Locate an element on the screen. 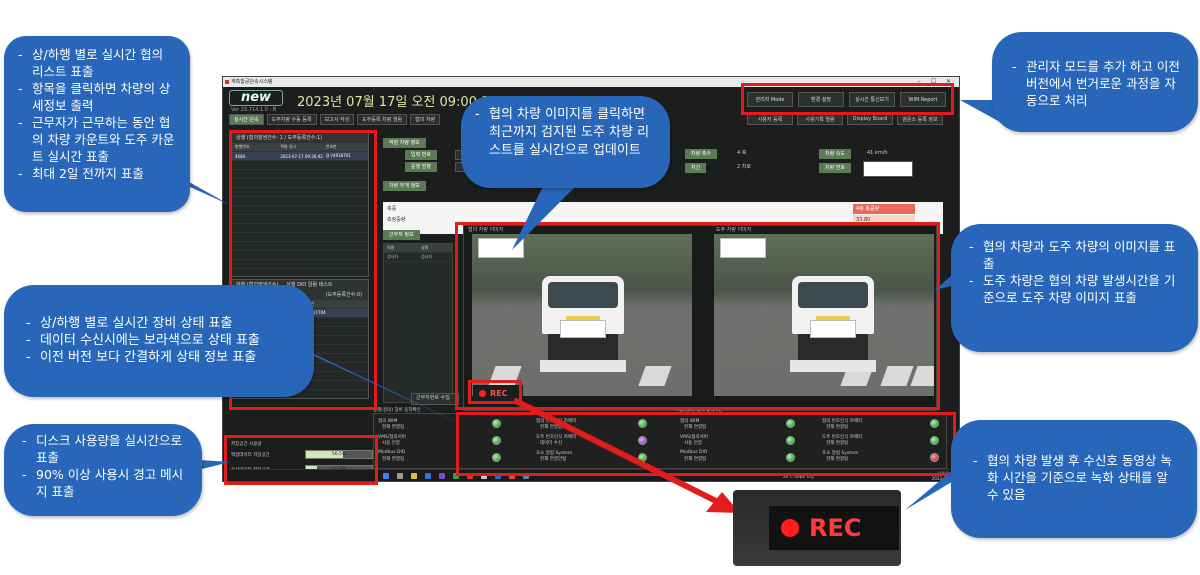 The height and width of the screenshot is (575, 1200). window-controls: – ☐ ✕ is located at coordinates (936, 82).